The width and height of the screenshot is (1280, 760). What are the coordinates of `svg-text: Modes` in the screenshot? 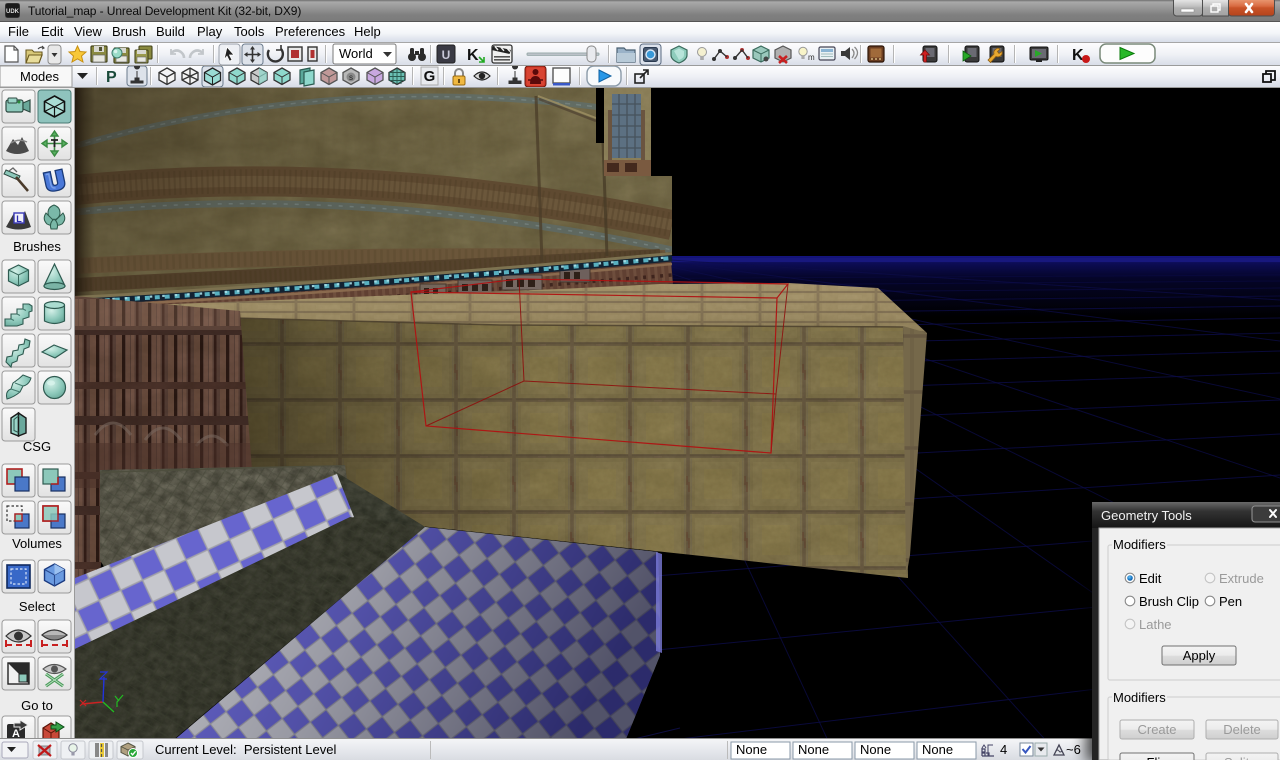 It's located at (40, 76).